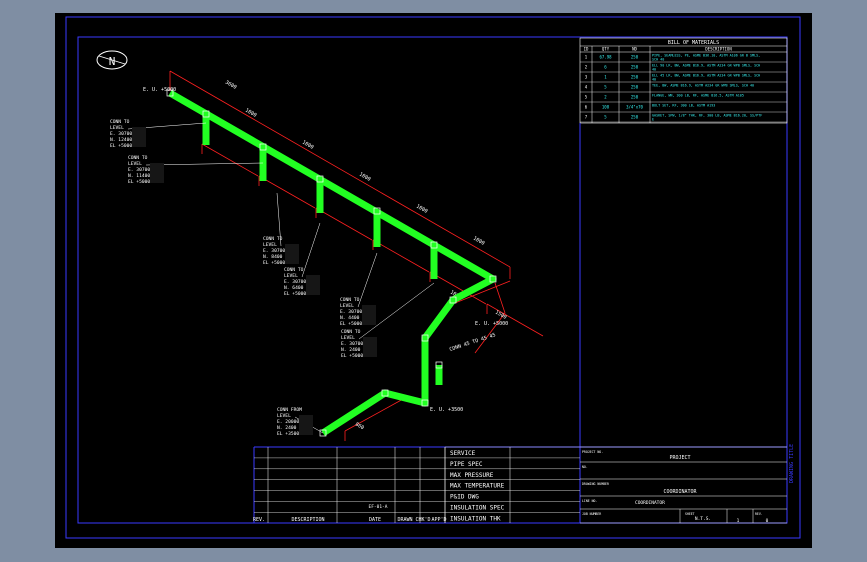 The width and height of the screenshot is (867, 562). Describe the element at coordinates (683, 80) in the screenshot. I see `bom-frame` at that location.